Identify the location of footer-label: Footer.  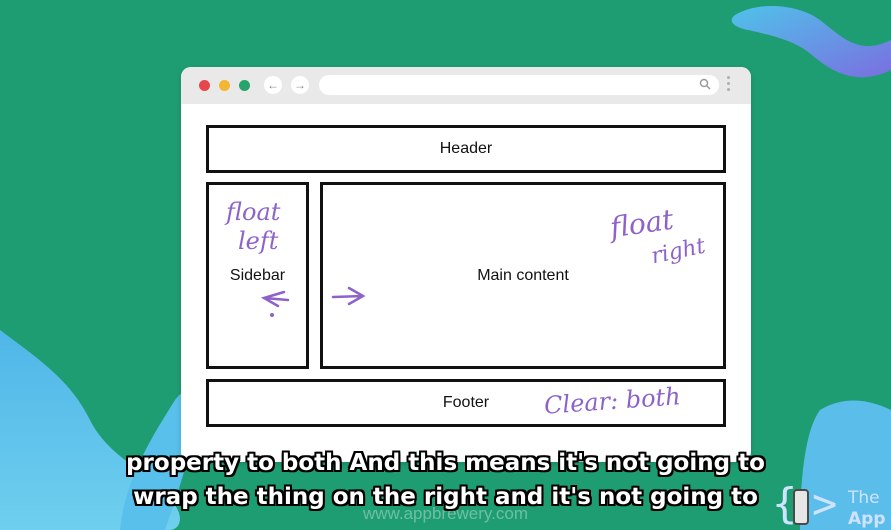
(466, 402).